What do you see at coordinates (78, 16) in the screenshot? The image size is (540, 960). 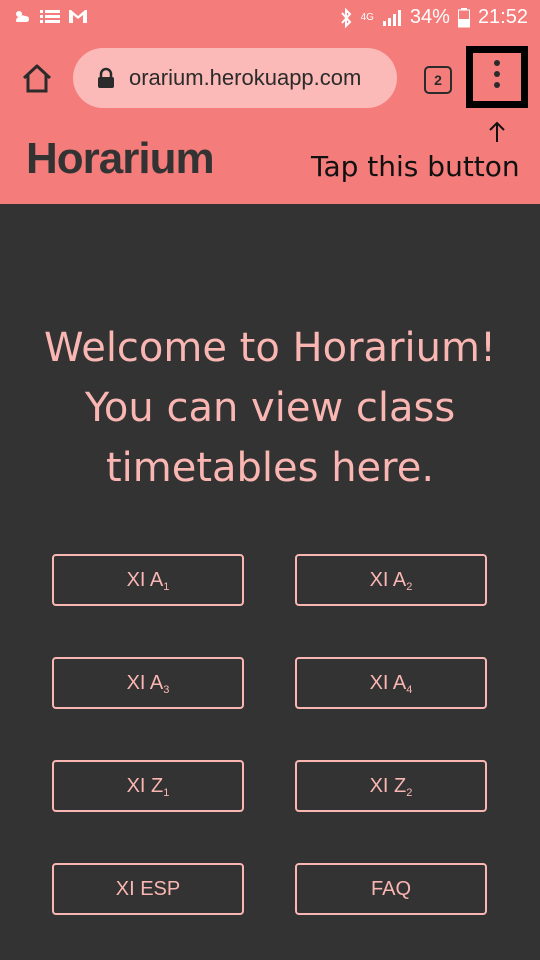 I see `gmail-icon` at bounding box center [78, 16].